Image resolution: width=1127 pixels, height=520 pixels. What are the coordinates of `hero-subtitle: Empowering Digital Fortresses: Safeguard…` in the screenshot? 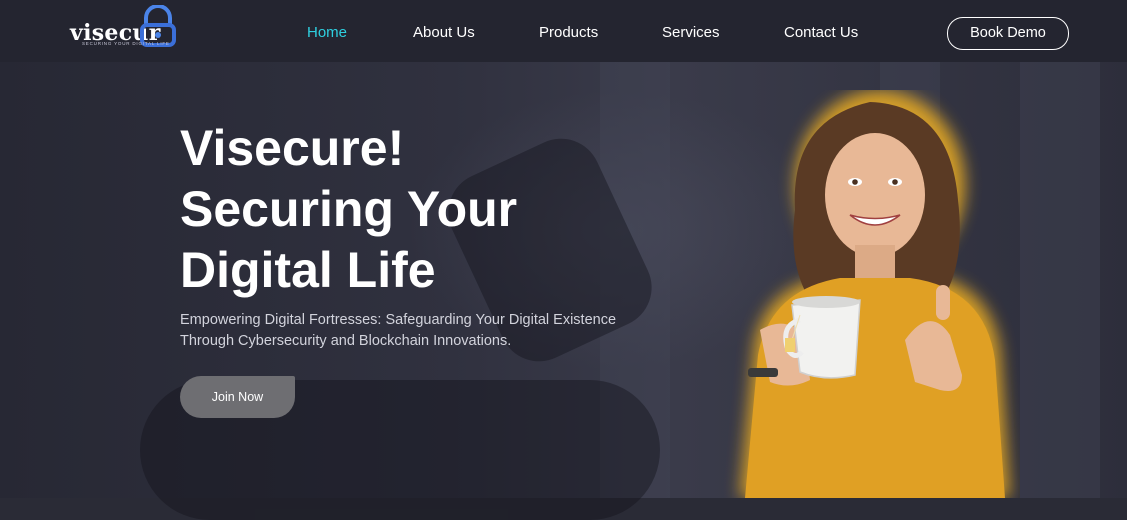 It's located at (400, 331).